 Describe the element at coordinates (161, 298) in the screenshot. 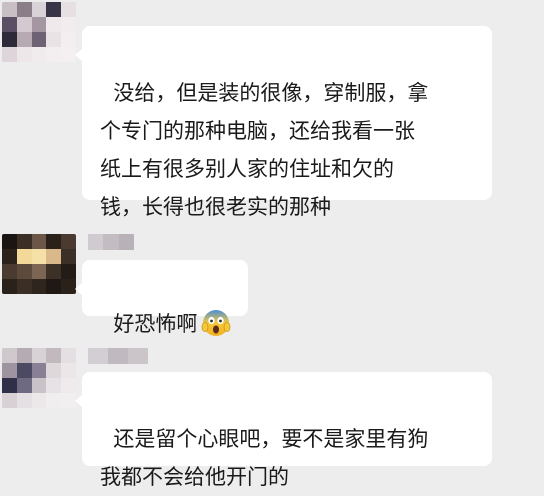

I see `message-bubble: 好恐怖啊` at that location.